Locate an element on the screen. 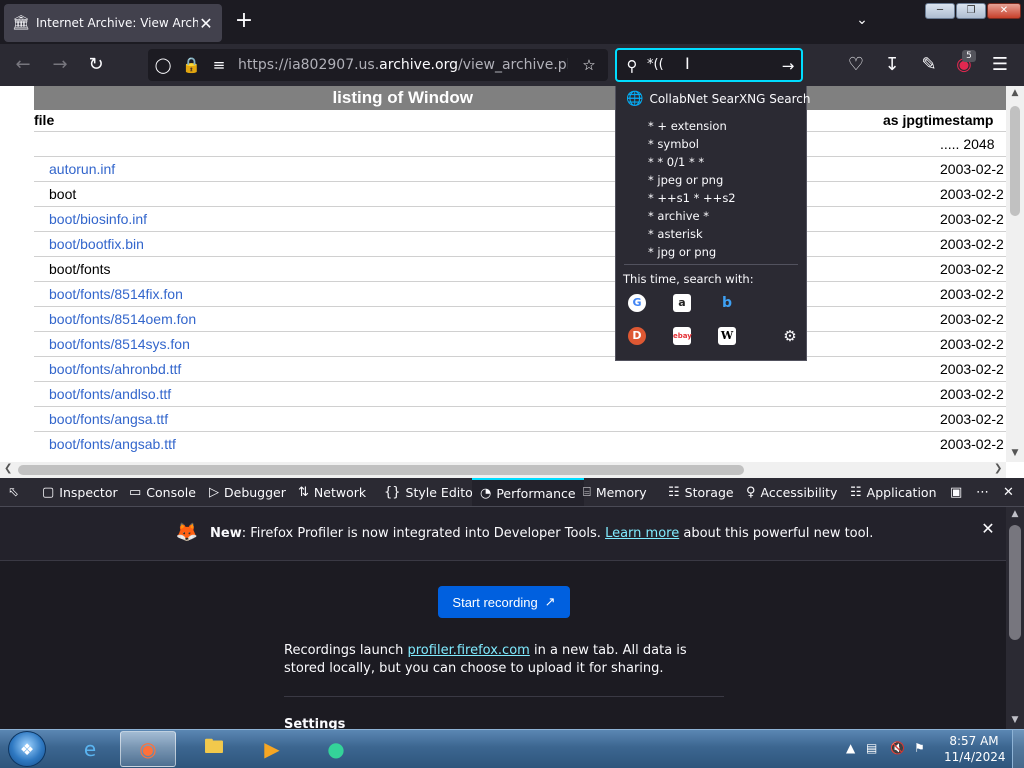 The height and width of the screenshot is (768, 1024). file-link: boot/fonts/angsab.ttf is located at coordinates (112, 444).